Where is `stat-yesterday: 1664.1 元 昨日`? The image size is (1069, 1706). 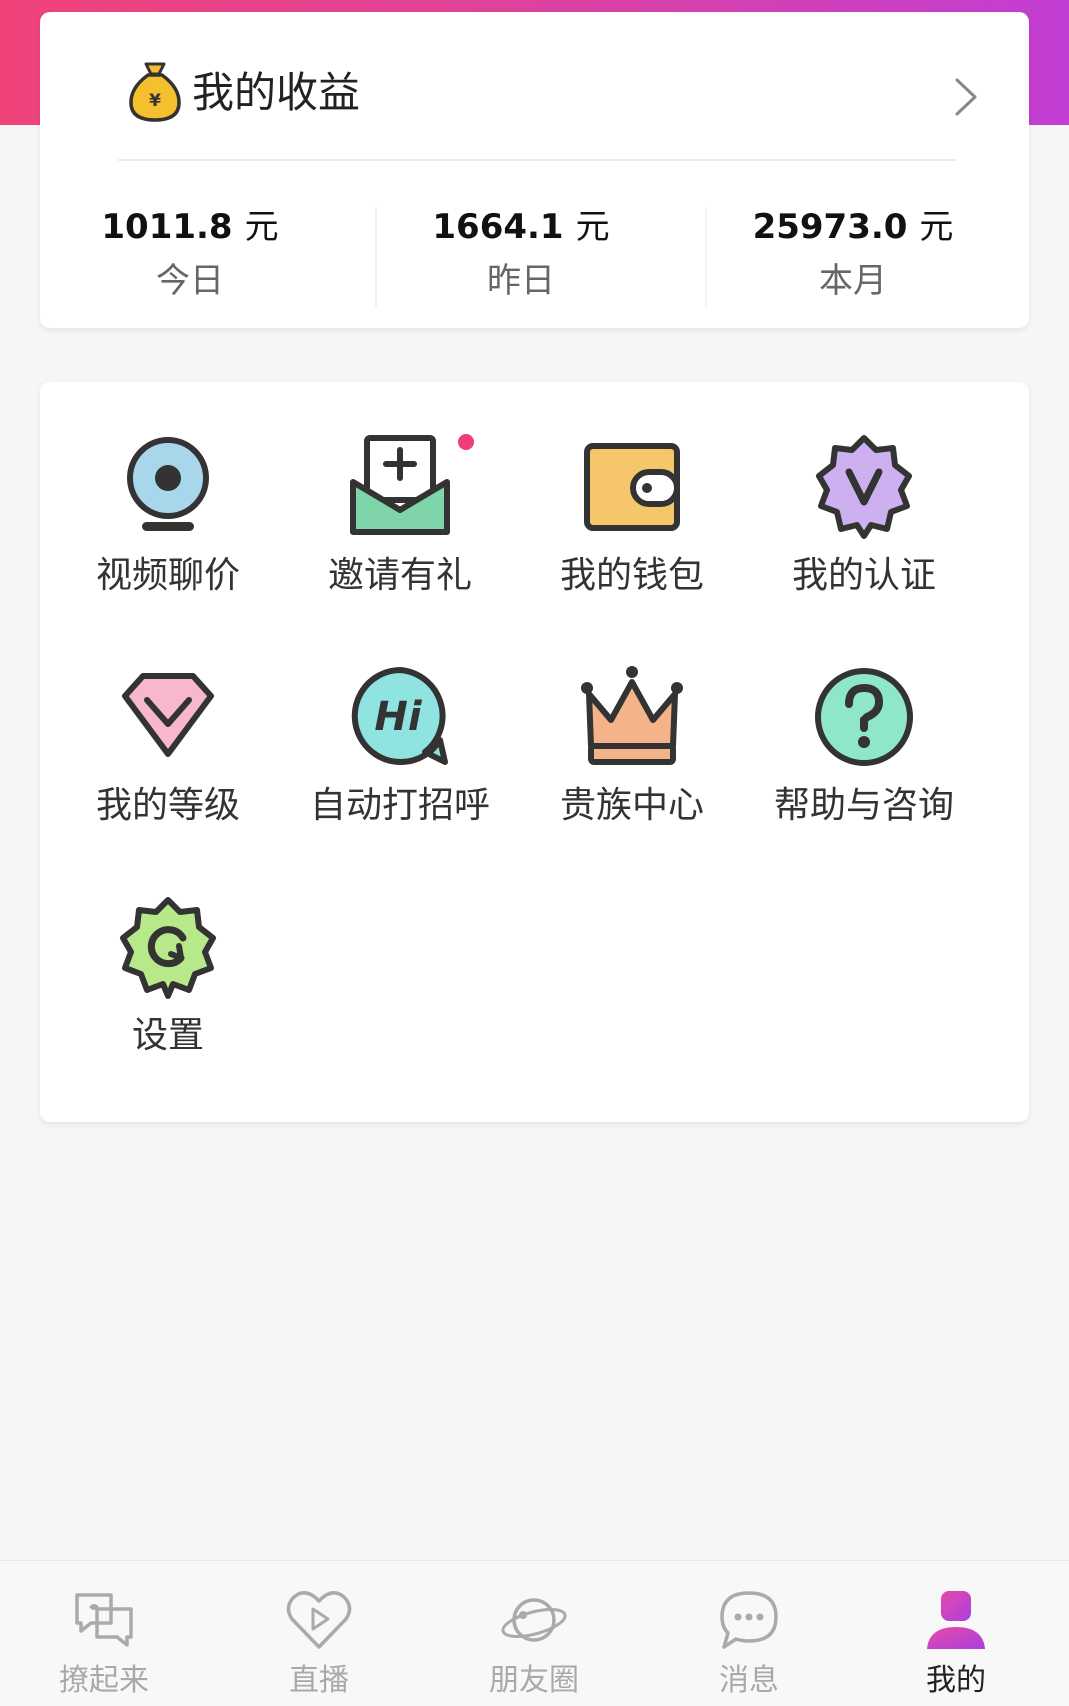 stat-yesterday: 1664.1 元 昨日 is located at coordinates (521, 254).